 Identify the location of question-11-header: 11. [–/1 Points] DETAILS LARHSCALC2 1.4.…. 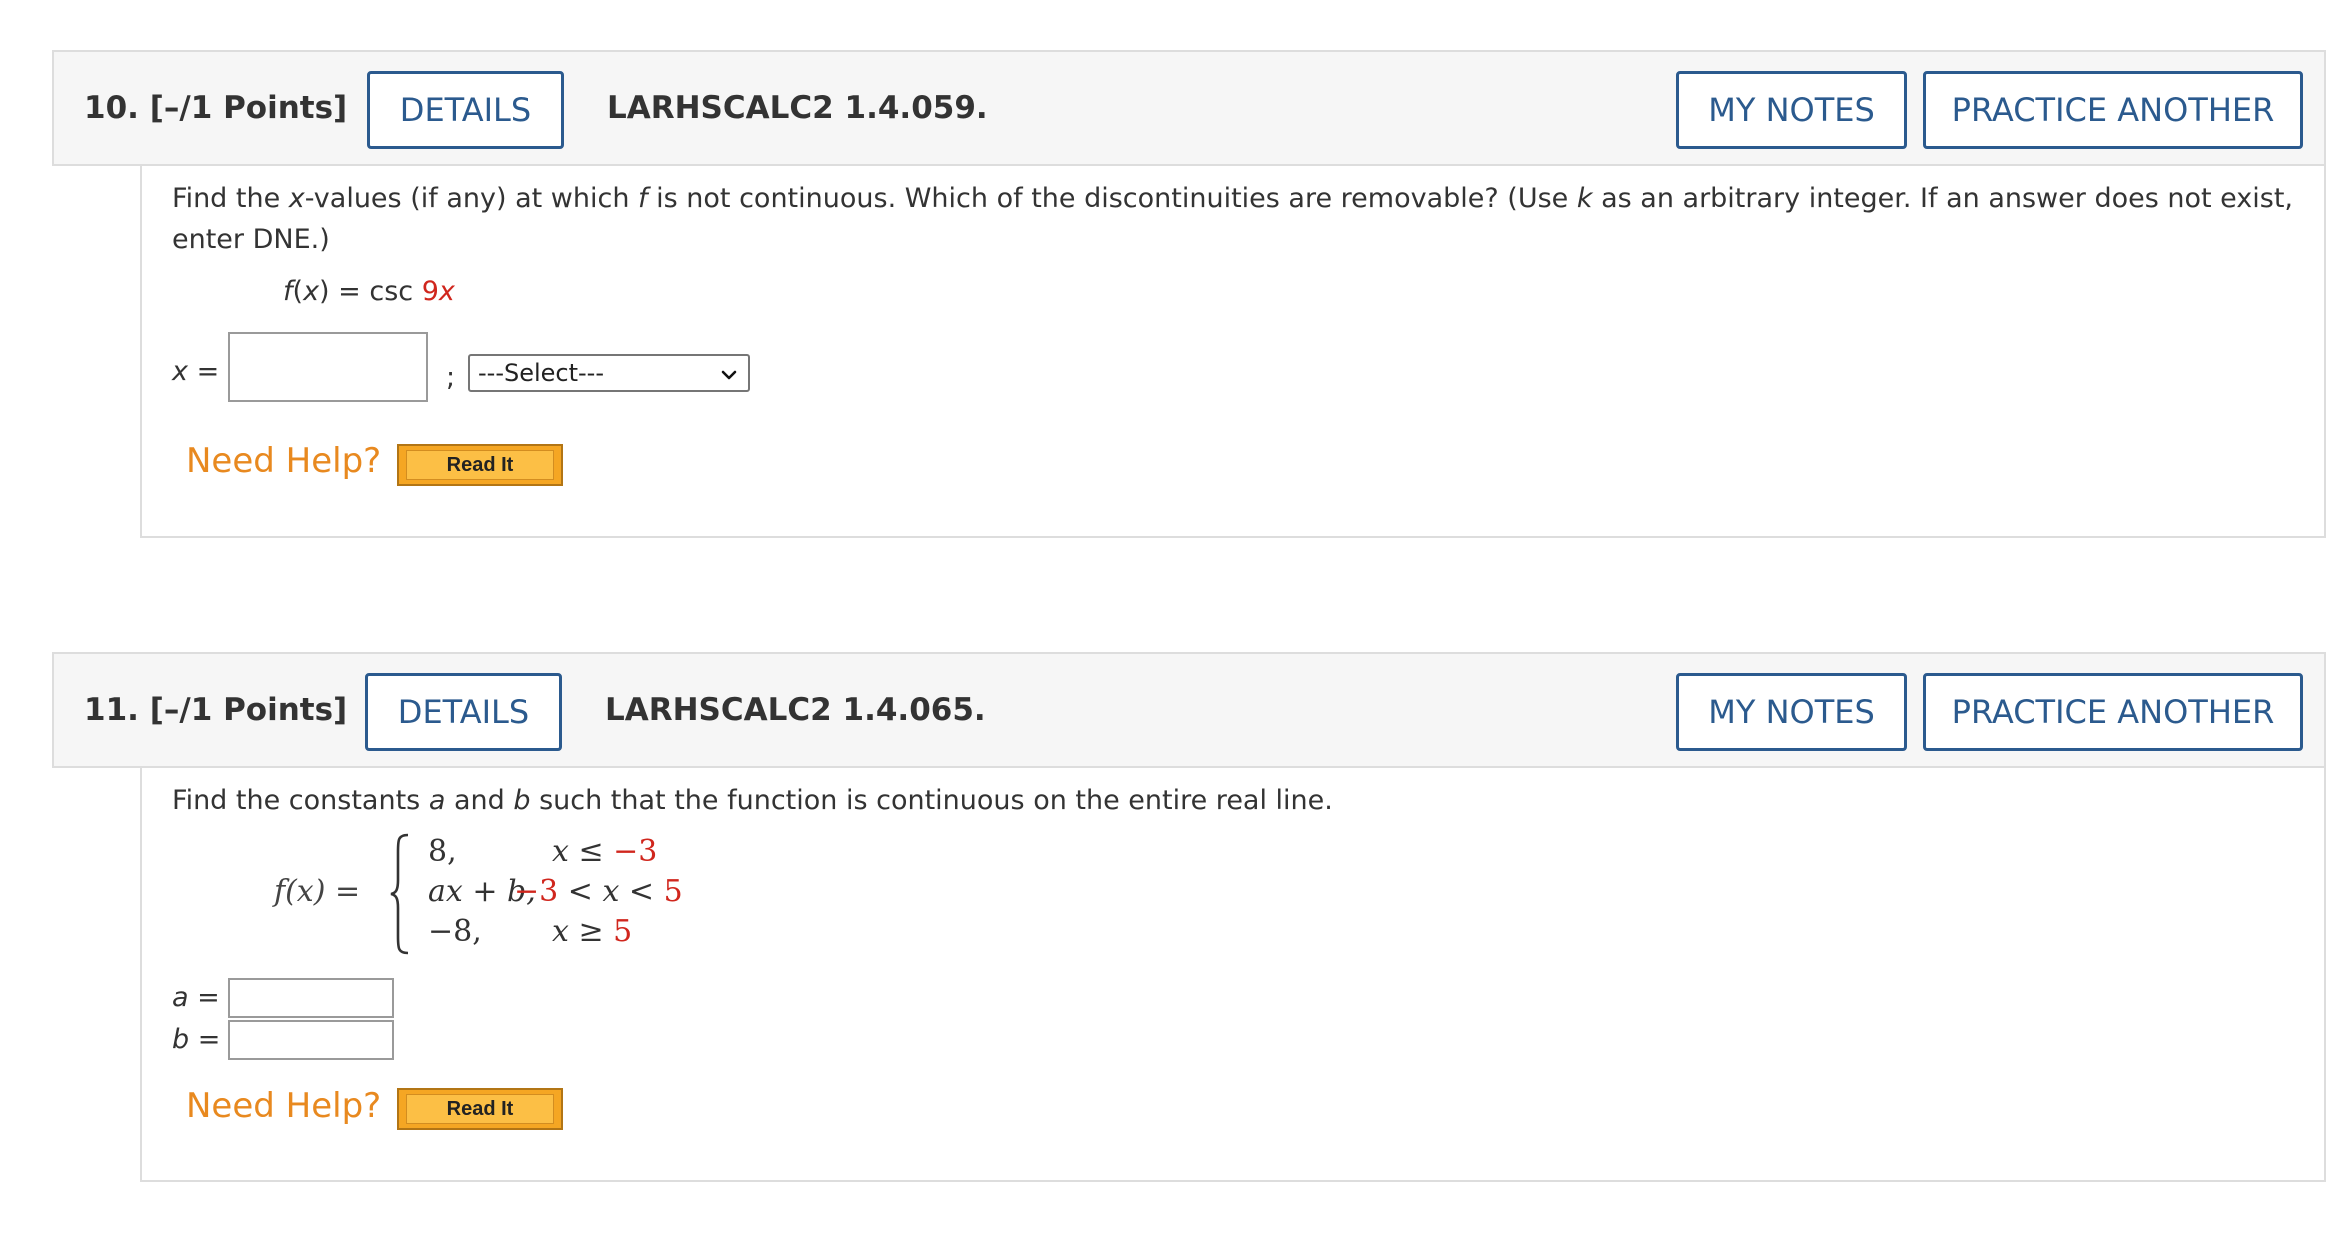
(1189, 710).